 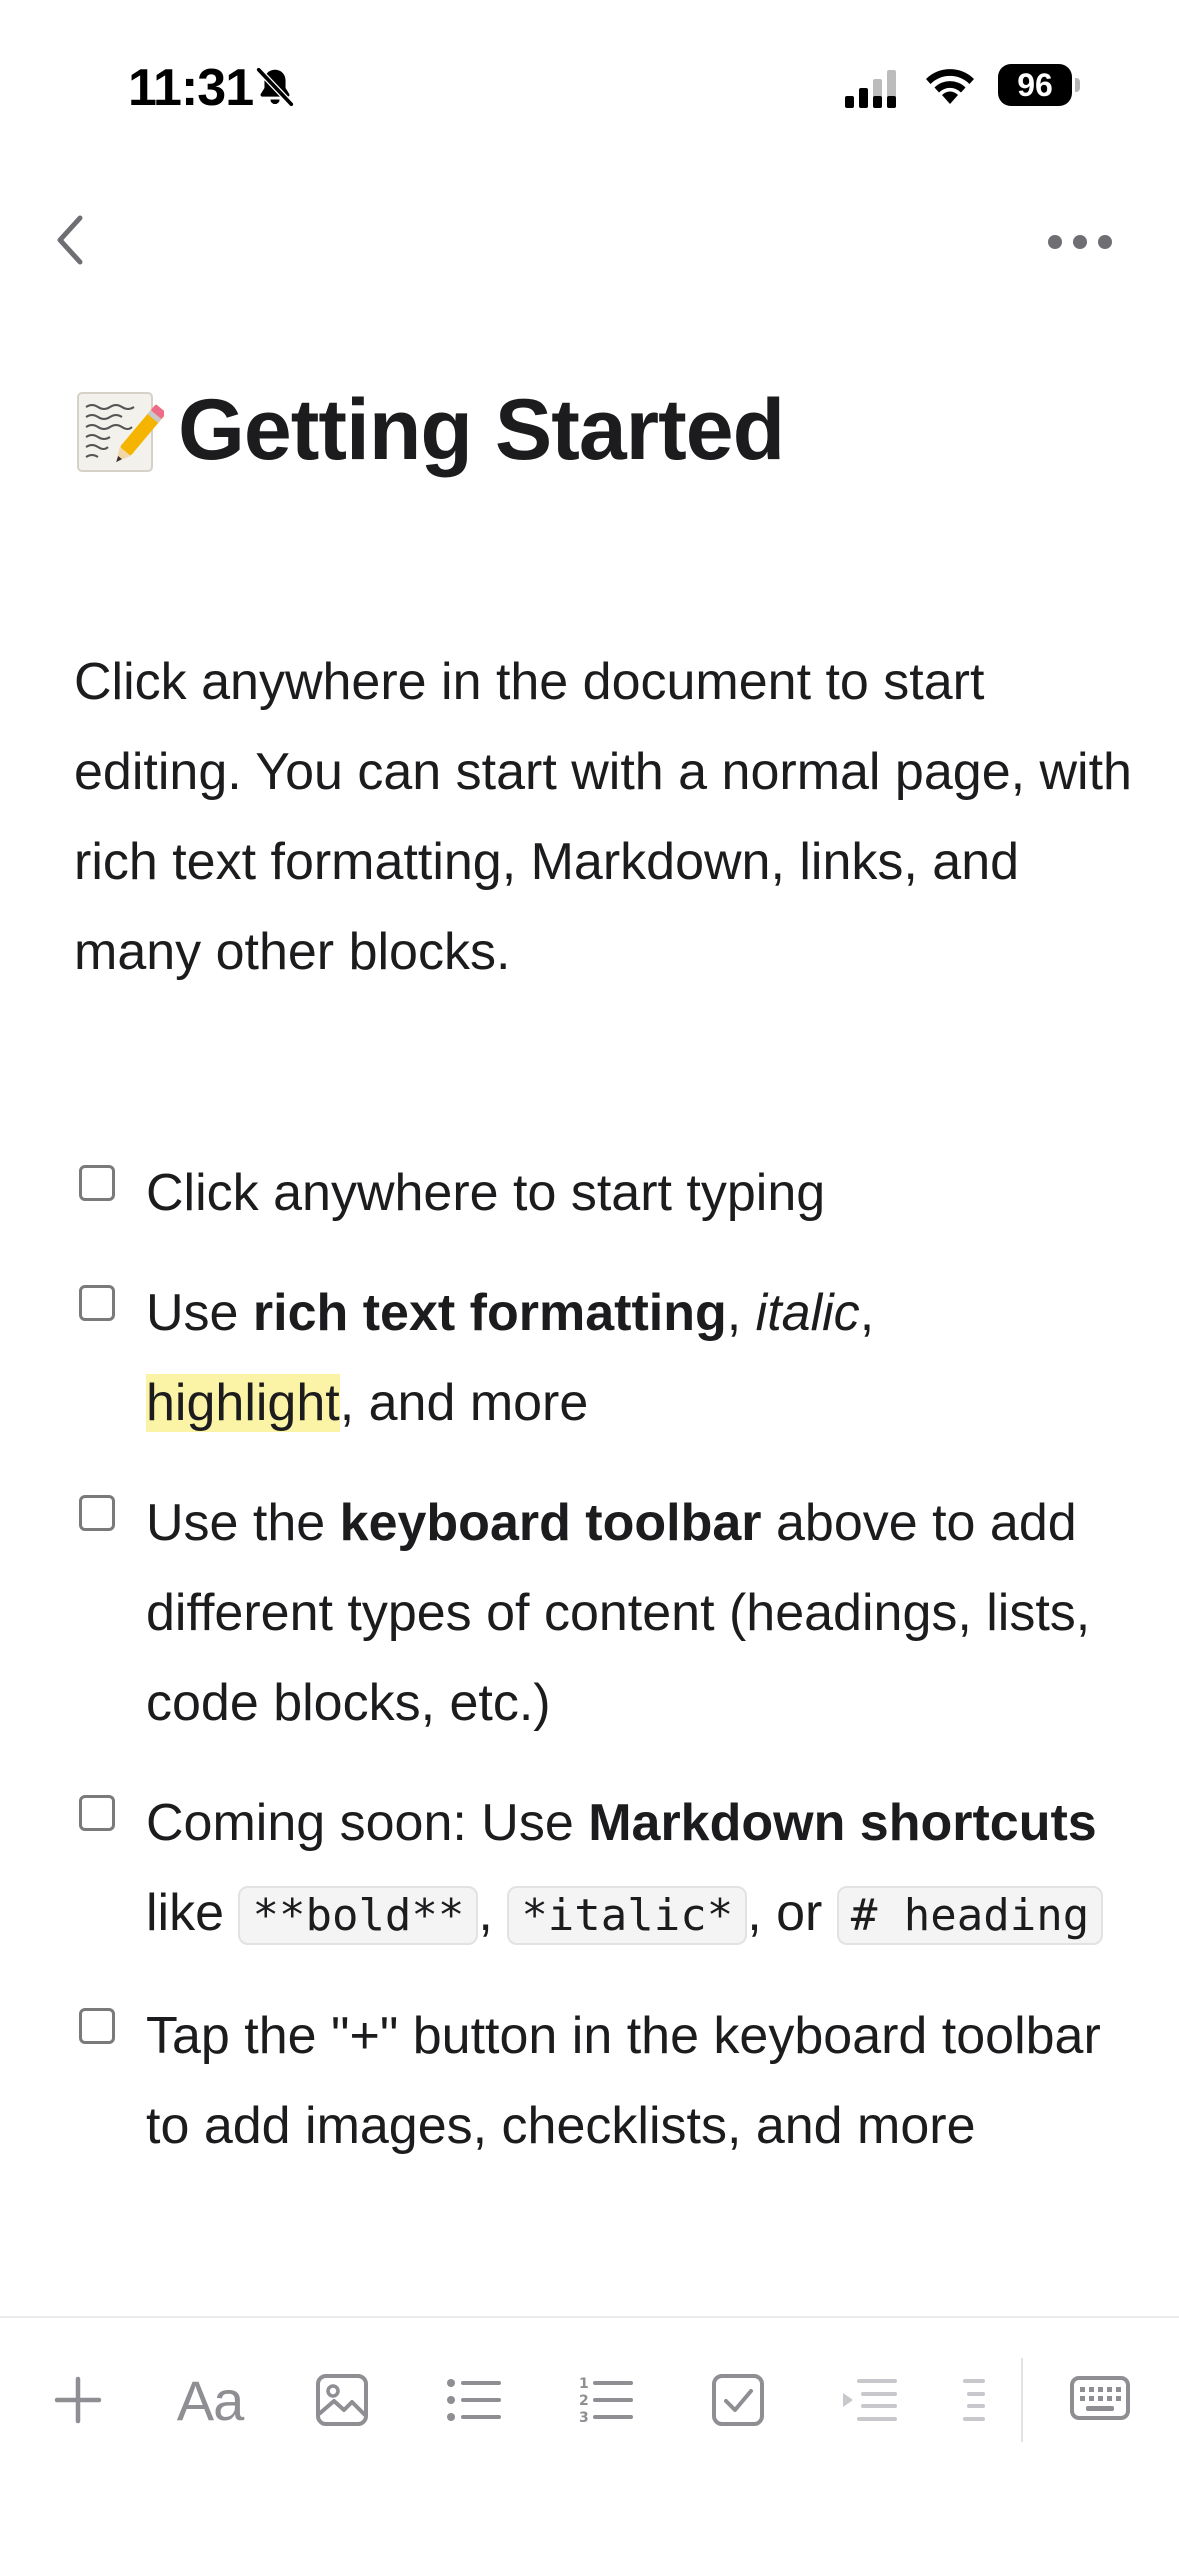 I want to click on inline-code: **bold**, so click(x=358, y=1915).